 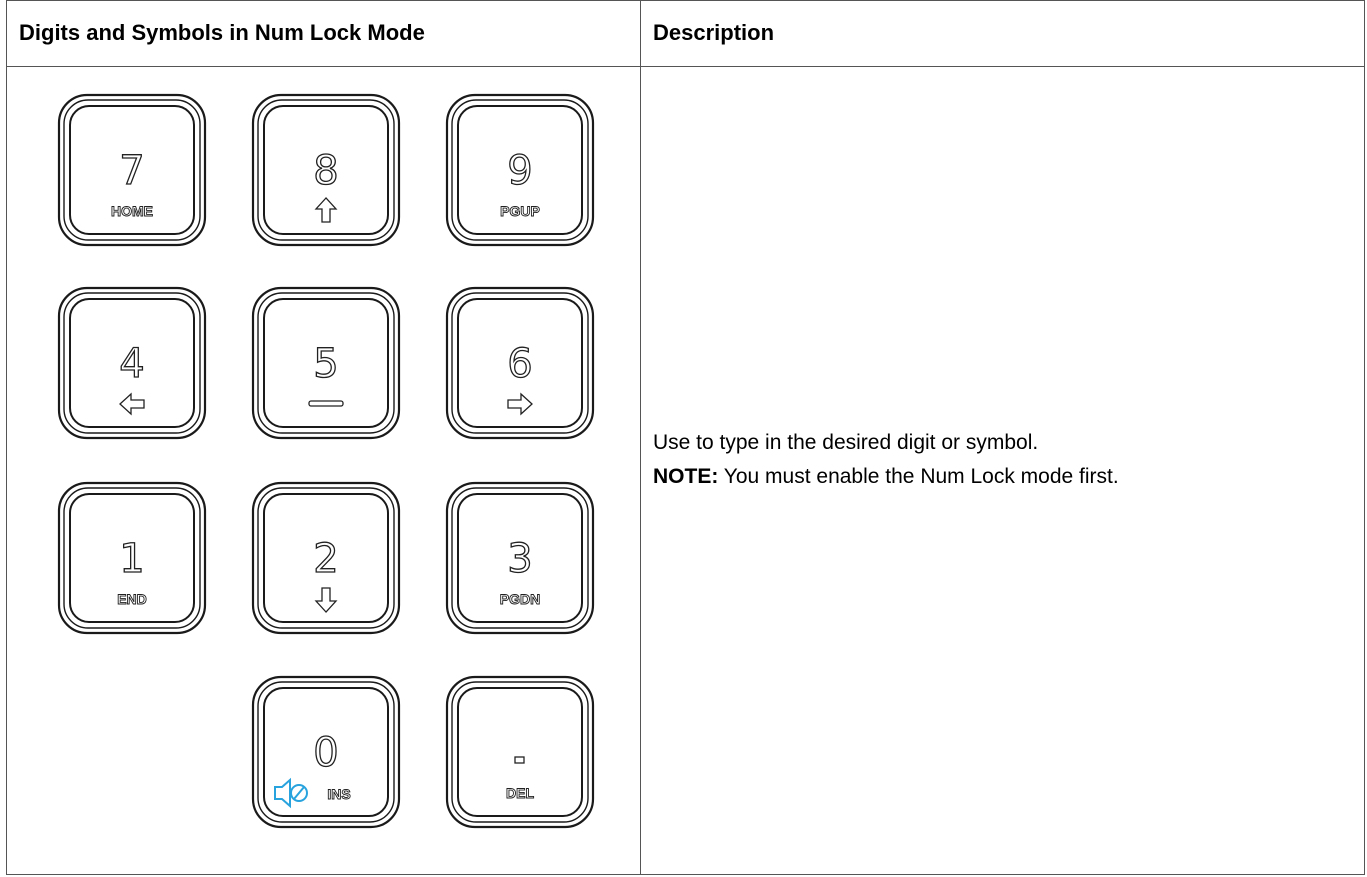 I want to click on key-7: 7 HOME, so click(x=132, y=170).